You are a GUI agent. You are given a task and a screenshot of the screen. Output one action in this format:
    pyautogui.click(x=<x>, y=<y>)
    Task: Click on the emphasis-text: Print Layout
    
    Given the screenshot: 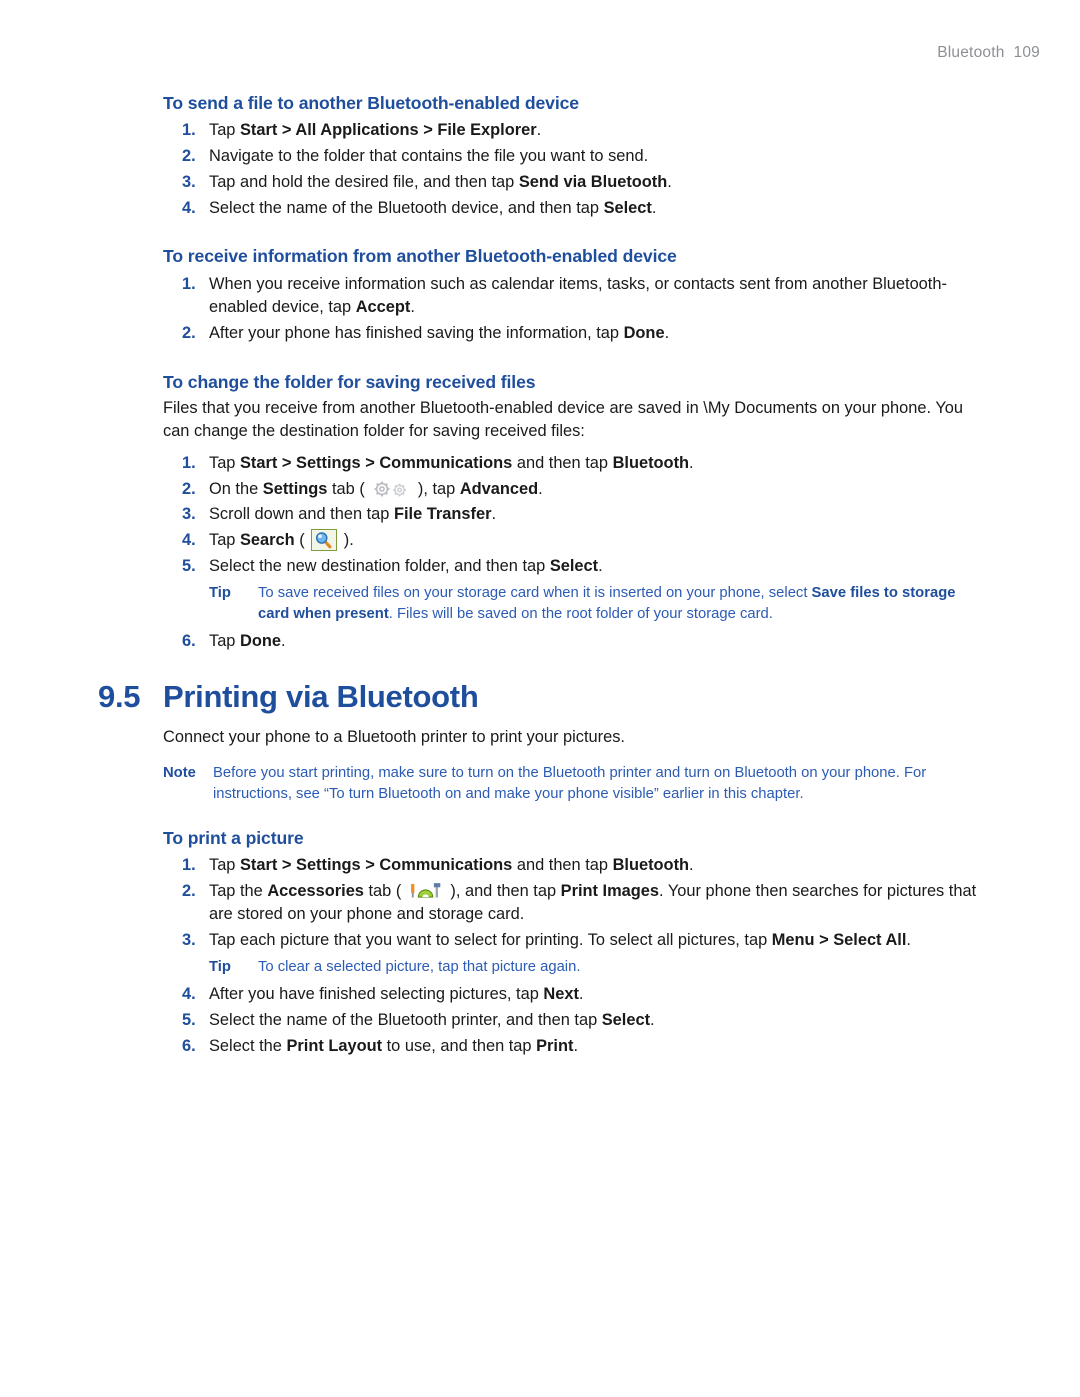 What is the action you would take?
    pyautogui.click(x=334, y=1045)
    